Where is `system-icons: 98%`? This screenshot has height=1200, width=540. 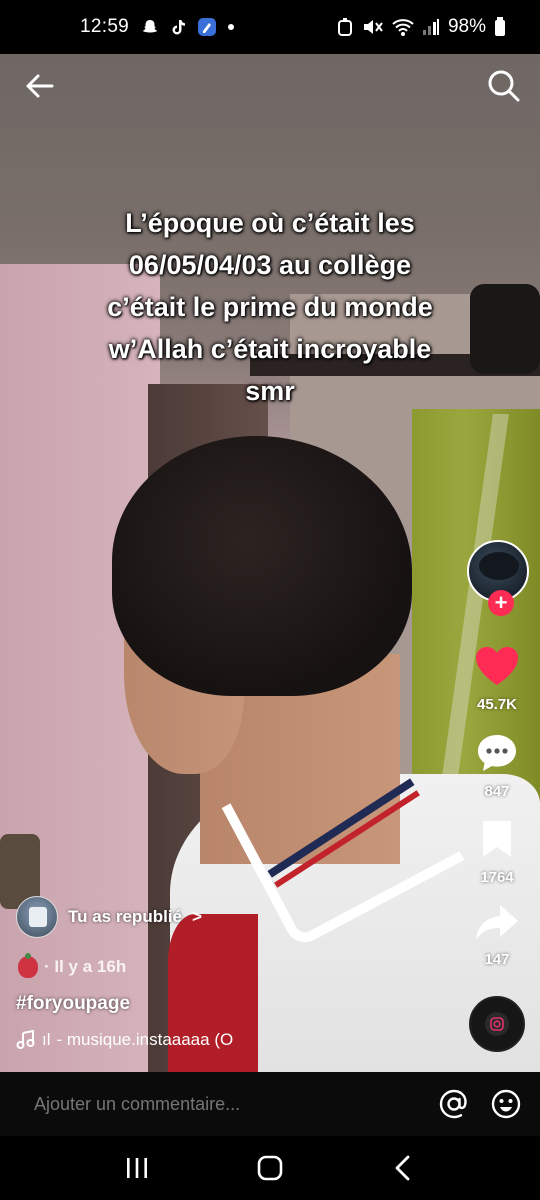 system-icons: 98% is located at coordinates (421, 27).